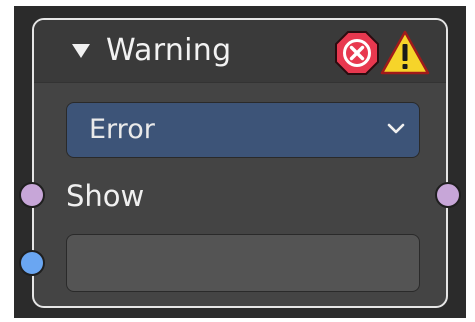 The image size is (475, 322). Describe the element at coordinates (243, 263) in the screenshot. I see `message-input-field` at that location.